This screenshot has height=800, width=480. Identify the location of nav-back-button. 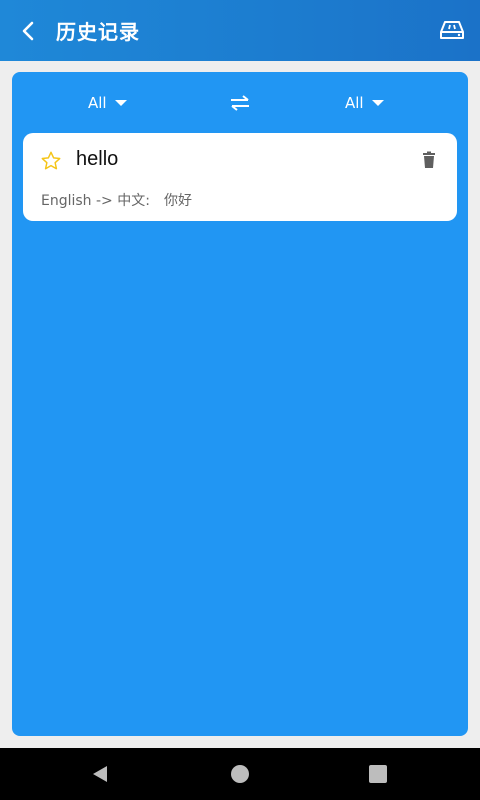
(100, 774).